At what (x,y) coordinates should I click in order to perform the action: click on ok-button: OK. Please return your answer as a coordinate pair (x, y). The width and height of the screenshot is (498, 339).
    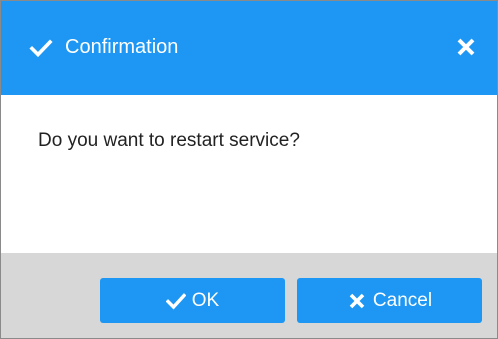
    Looking at the image, I should click on (192, 300).